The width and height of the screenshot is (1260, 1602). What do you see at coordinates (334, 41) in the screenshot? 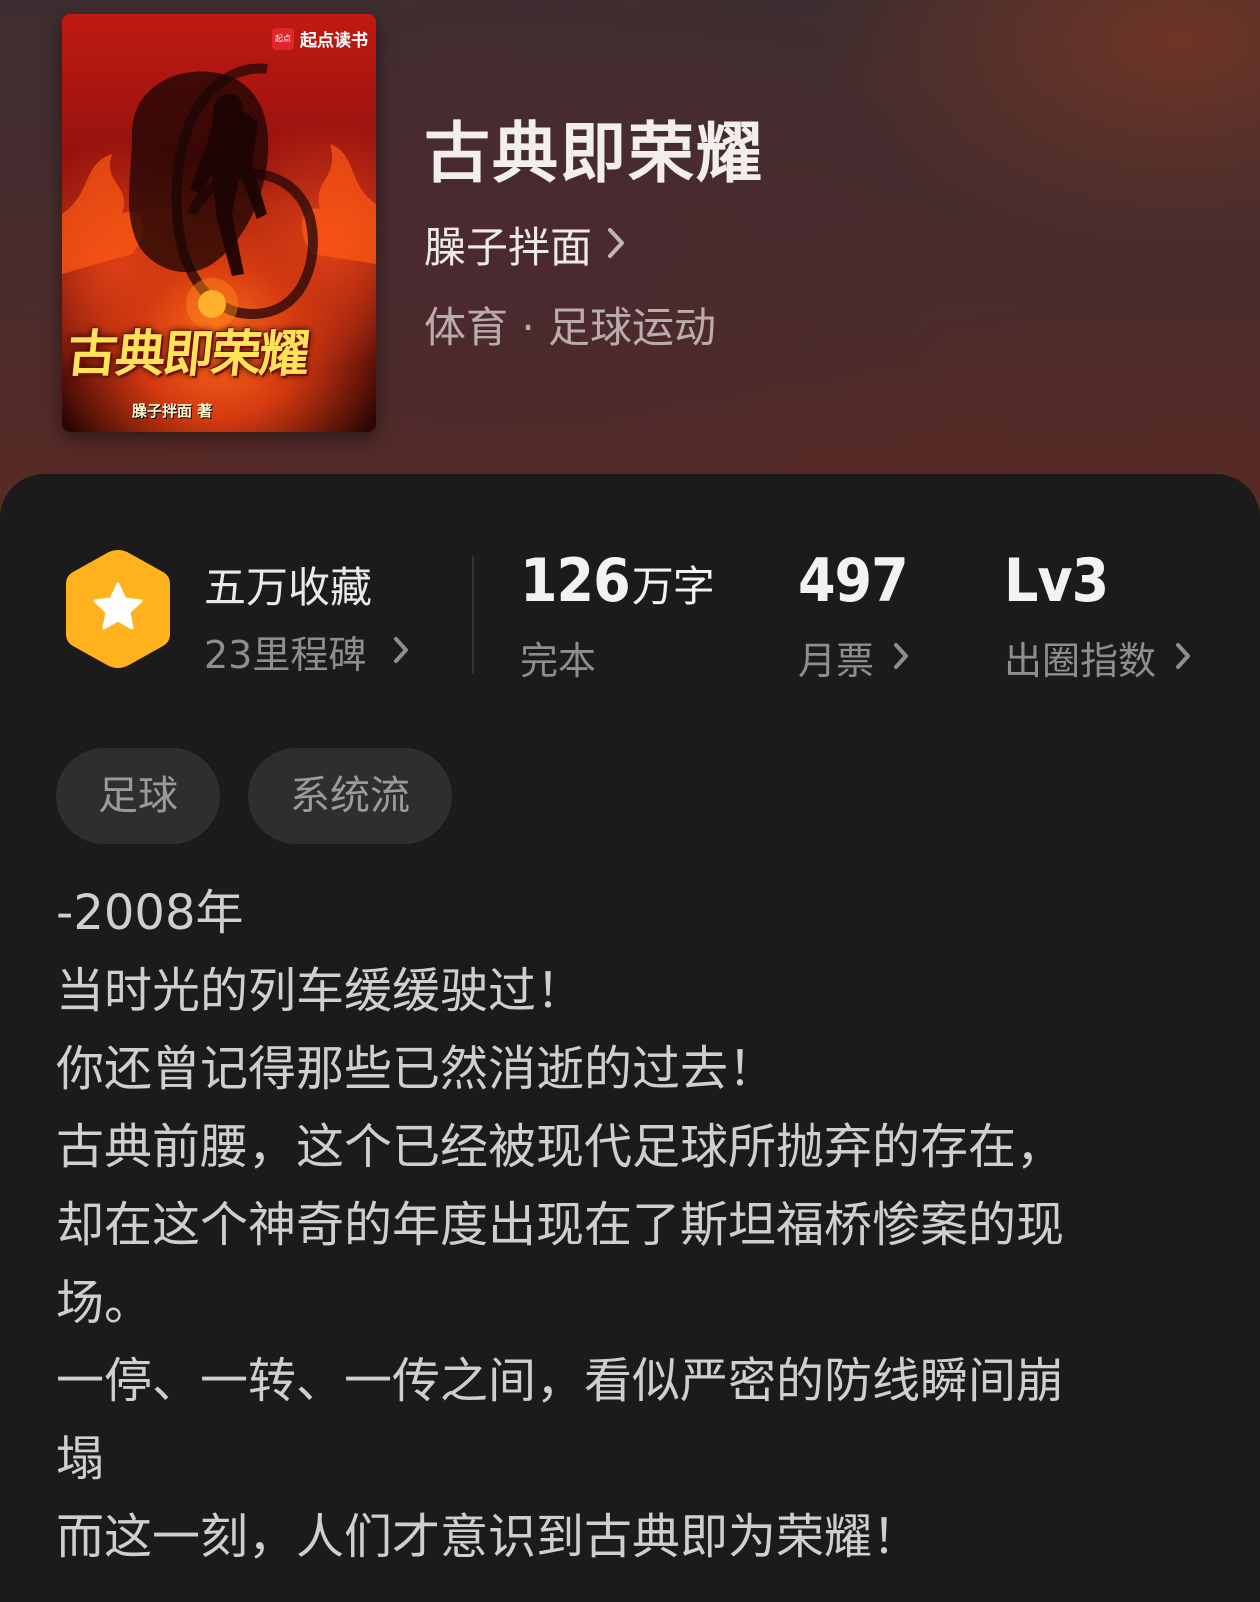
I see `publisher-name: 起点读书` at bounding box center [334, 41].